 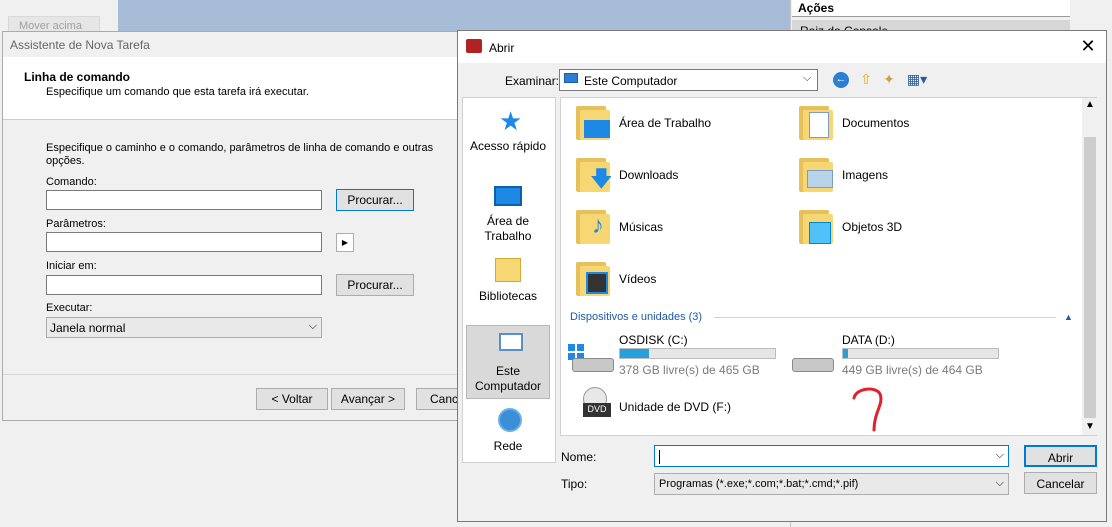 I want to click on computer-icon, so click(x=571, y=78).